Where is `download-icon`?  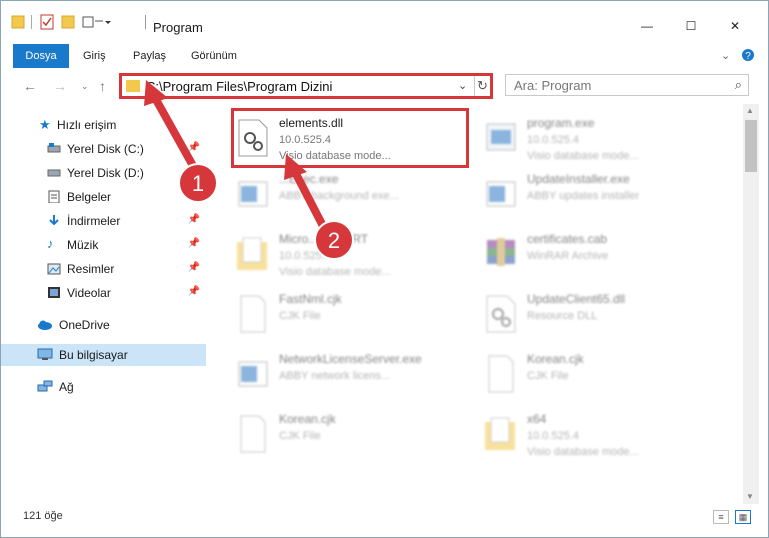
download-icon is located at coordinates (54, 220).